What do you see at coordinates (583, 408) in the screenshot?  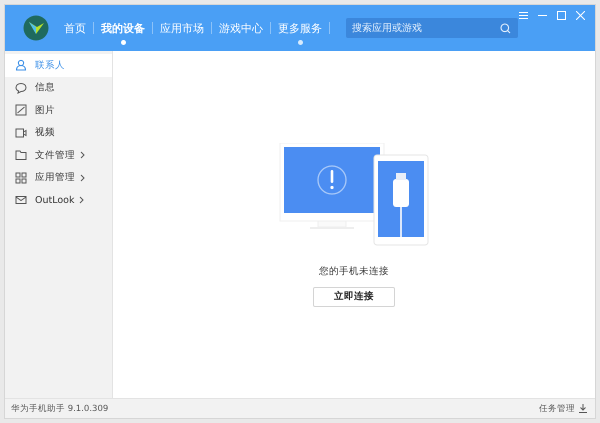 I see `download-icon` at bounding box center [583, 408].